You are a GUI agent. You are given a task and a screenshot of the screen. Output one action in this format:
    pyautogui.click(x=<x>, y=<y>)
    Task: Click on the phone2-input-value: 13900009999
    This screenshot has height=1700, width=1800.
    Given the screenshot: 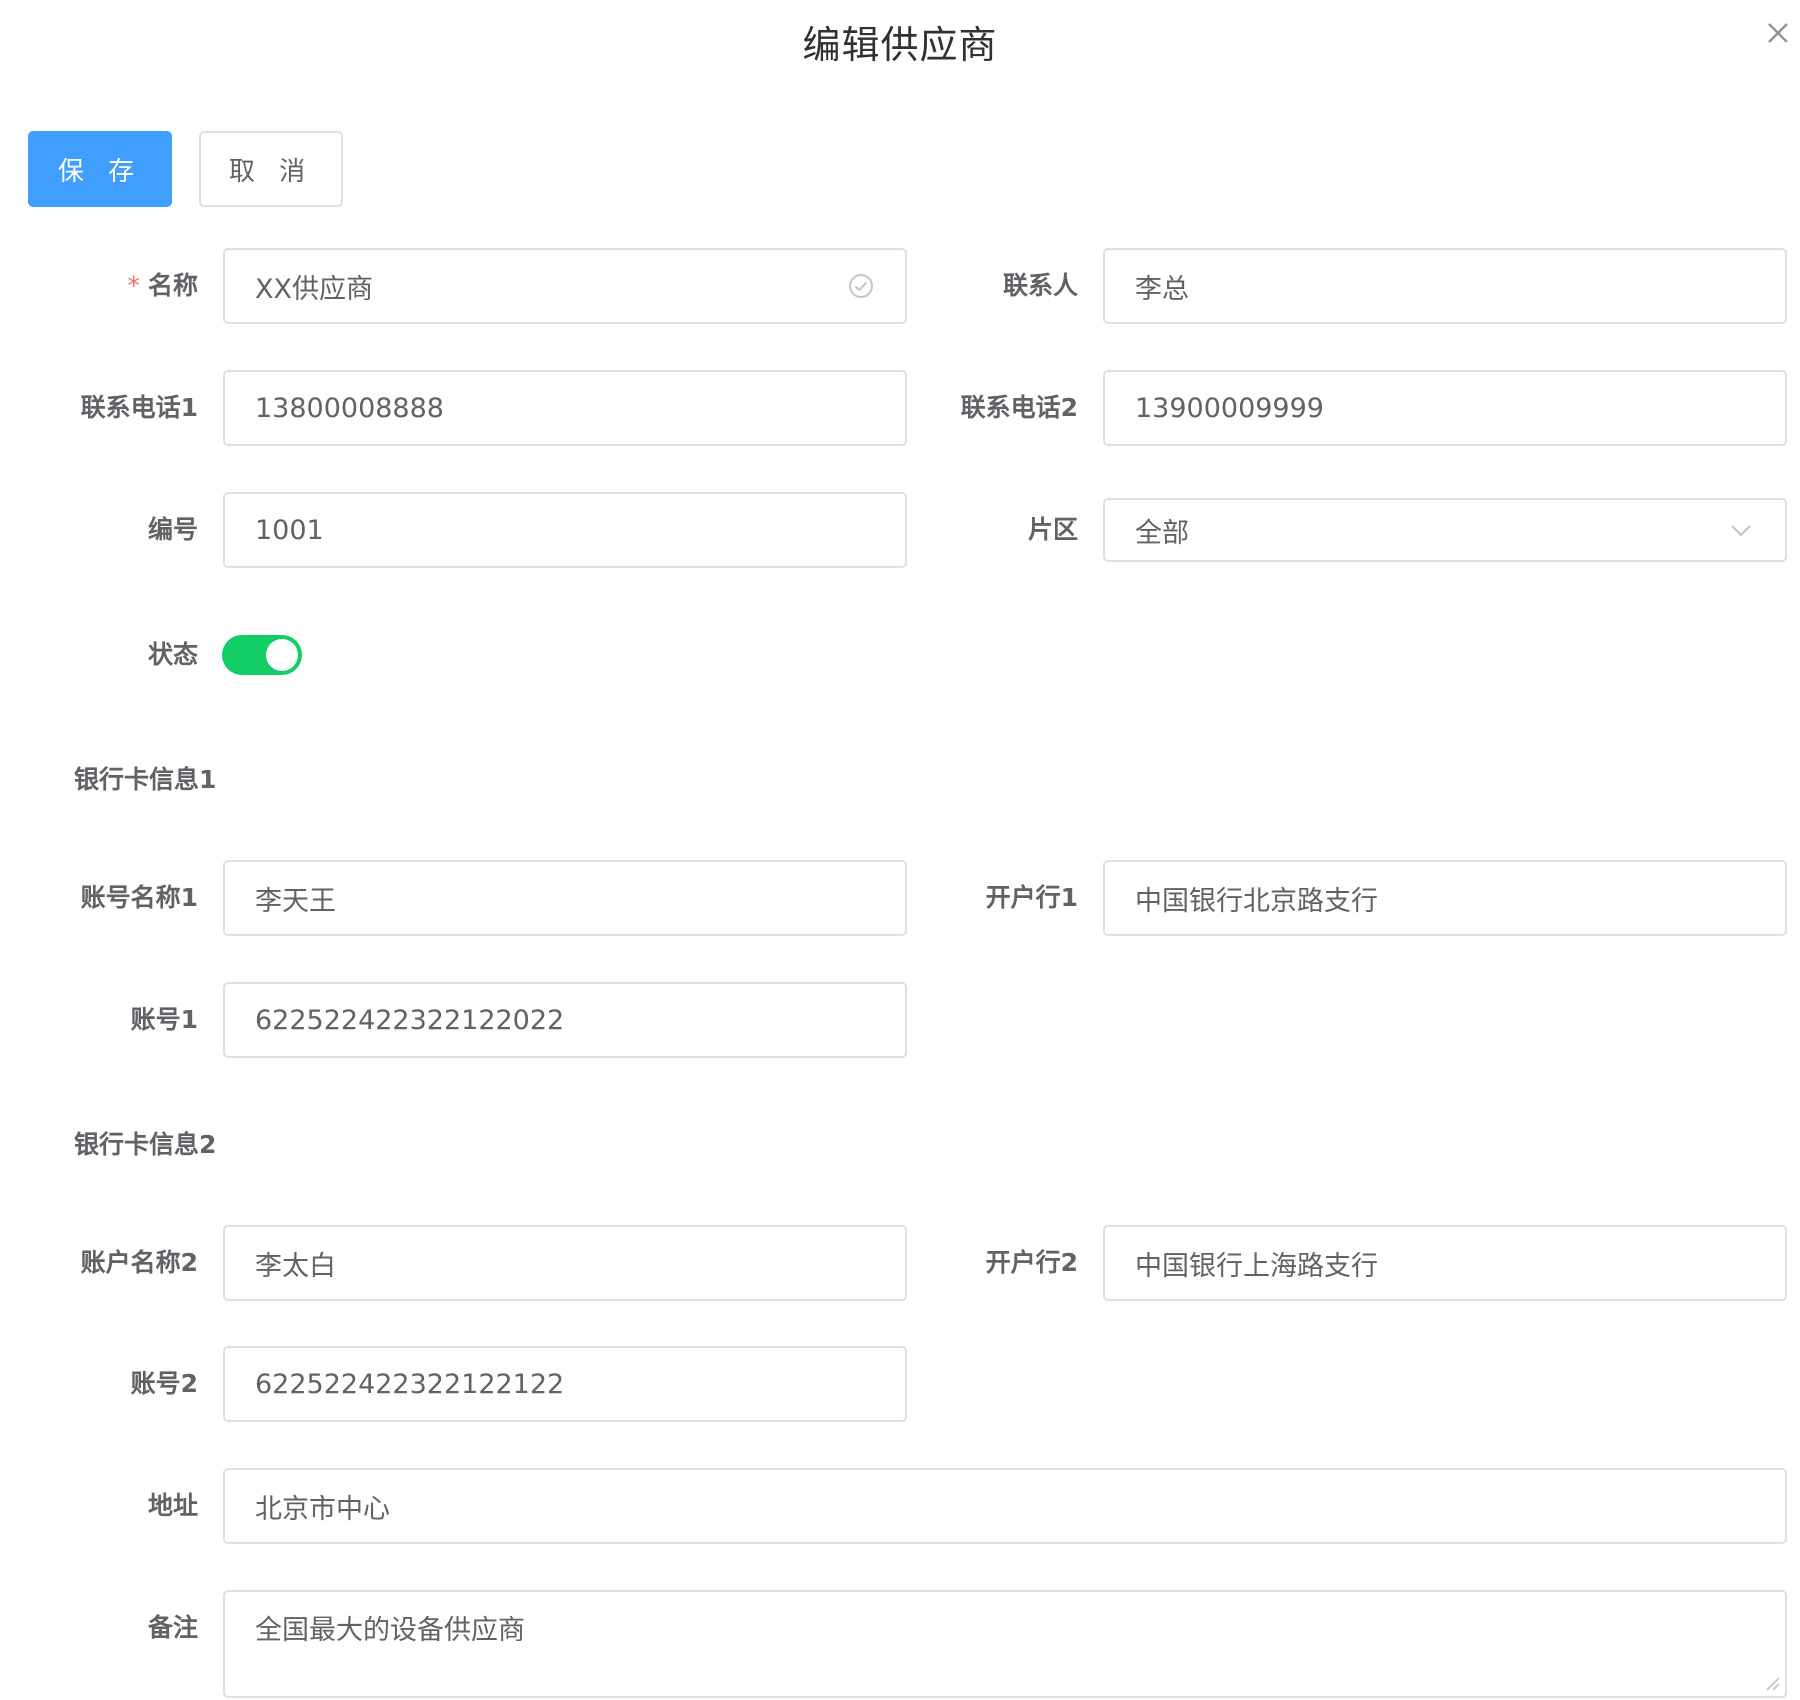 What is the action you would take?
    pyautogui.click(x=1229, y=408)
    